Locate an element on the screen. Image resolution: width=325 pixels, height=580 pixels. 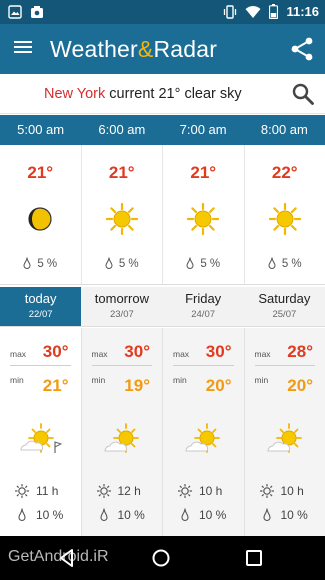
back-icon is located at coordinates (66, 558).